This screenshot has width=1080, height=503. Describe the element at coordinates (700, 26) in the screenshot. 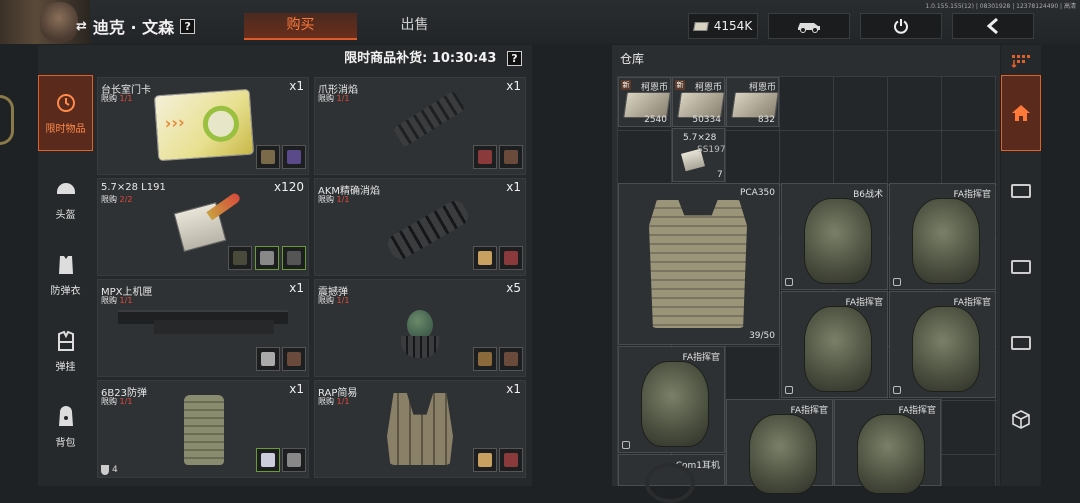

I see `cash-icon` at that location.